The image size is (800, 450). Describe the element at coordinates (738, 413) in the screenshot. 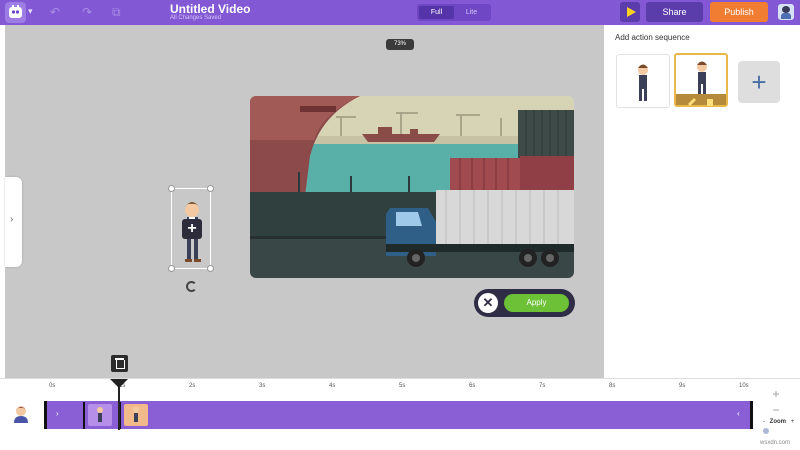

I see `chevron-left-icon: ‹` at that location.